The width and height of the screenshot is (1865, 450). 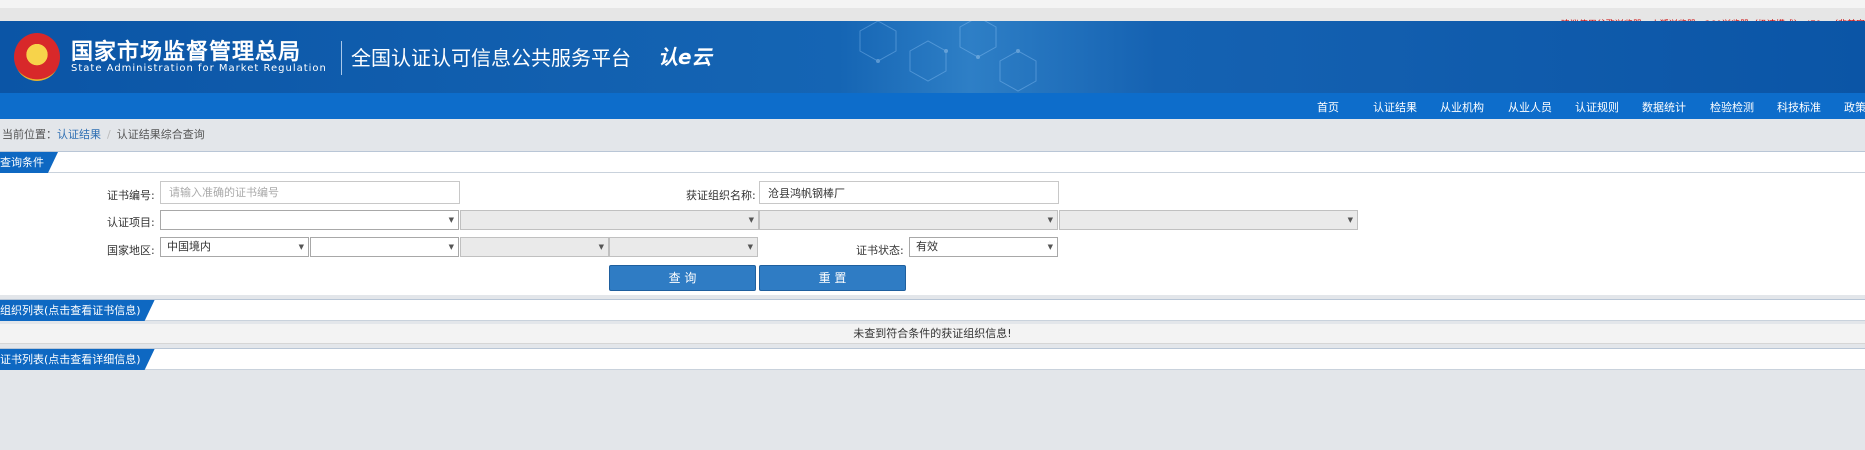 What do you see at coordinates (1328, 107) in the screenshot?
I see `nav-item-home: 首页` at bounding box center [1328, 107].